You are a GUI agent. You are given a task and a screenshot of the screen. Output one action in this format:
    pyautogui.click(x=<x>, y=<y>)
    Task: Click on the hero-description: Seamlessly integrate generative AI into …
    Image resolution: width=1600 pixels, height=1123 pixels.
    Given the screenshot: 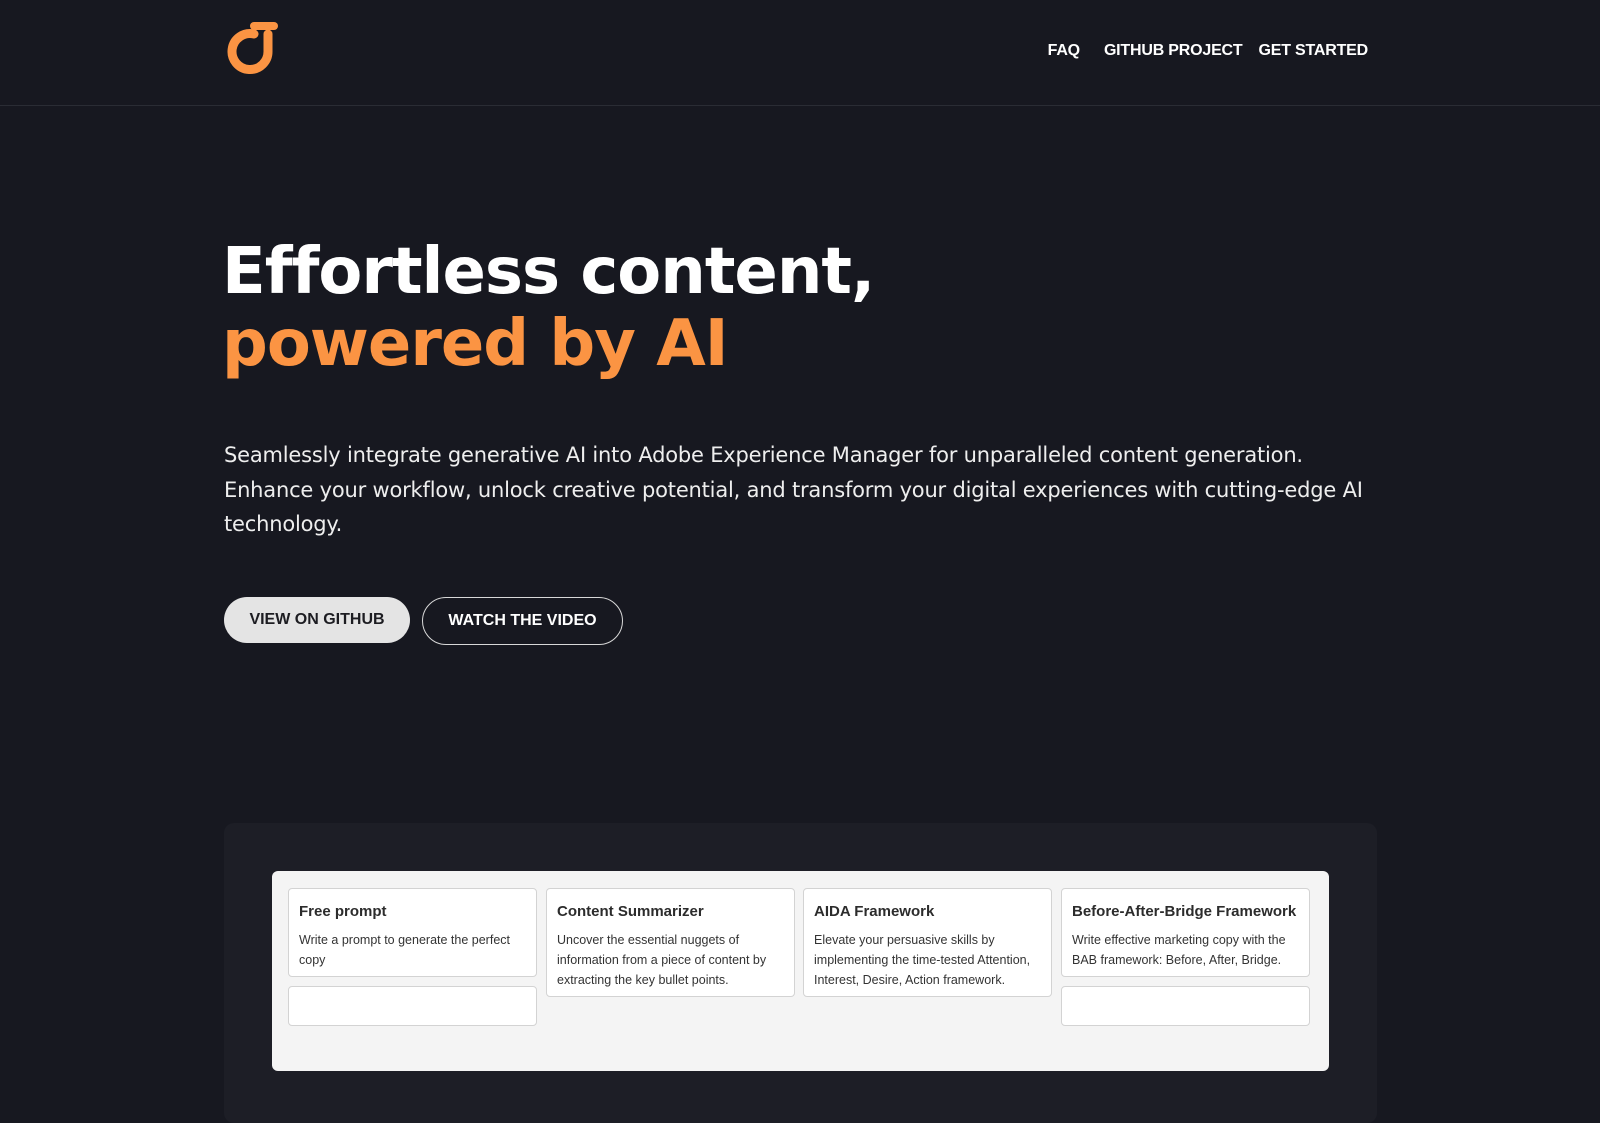 What is the action you would take?
    pyautogui.click(x=793, y=489)
    